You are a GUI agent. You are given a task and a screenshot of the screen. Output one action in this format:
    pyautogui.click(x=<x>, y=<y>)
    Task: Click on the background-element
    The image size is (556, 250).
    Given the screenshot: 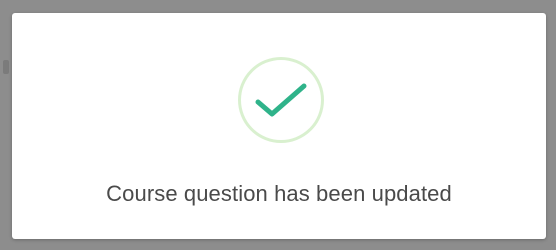 What is the action you would take?
    pyautogui.click(x=6, y=67)
    